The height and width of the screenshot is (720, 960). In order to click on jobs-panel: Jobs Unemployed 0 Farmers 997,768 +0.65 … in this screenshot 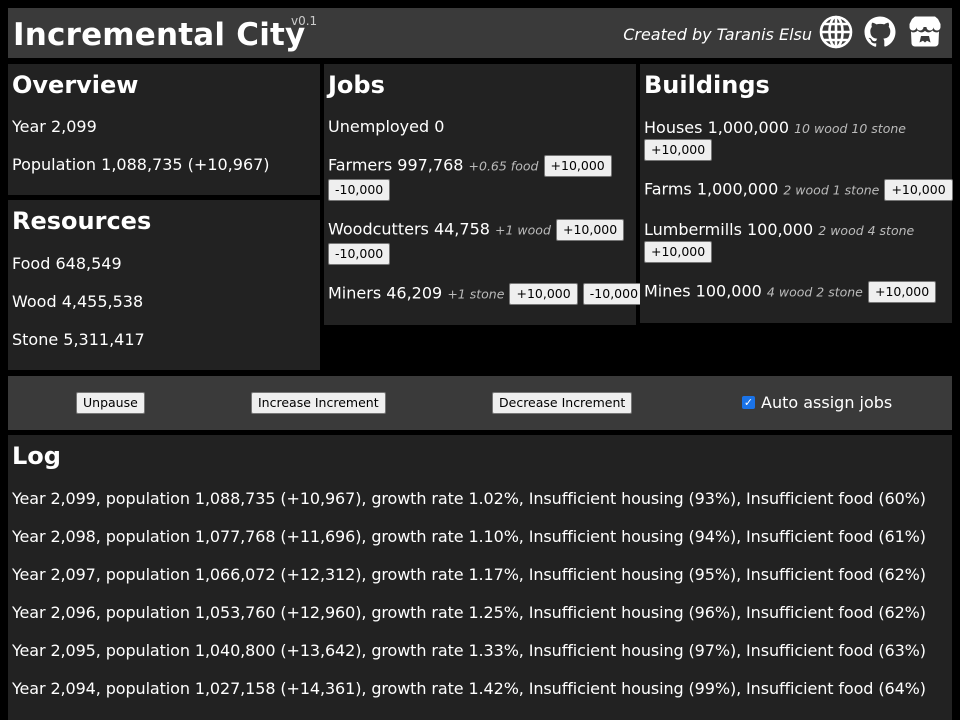, I will do `click(485, 194)`.